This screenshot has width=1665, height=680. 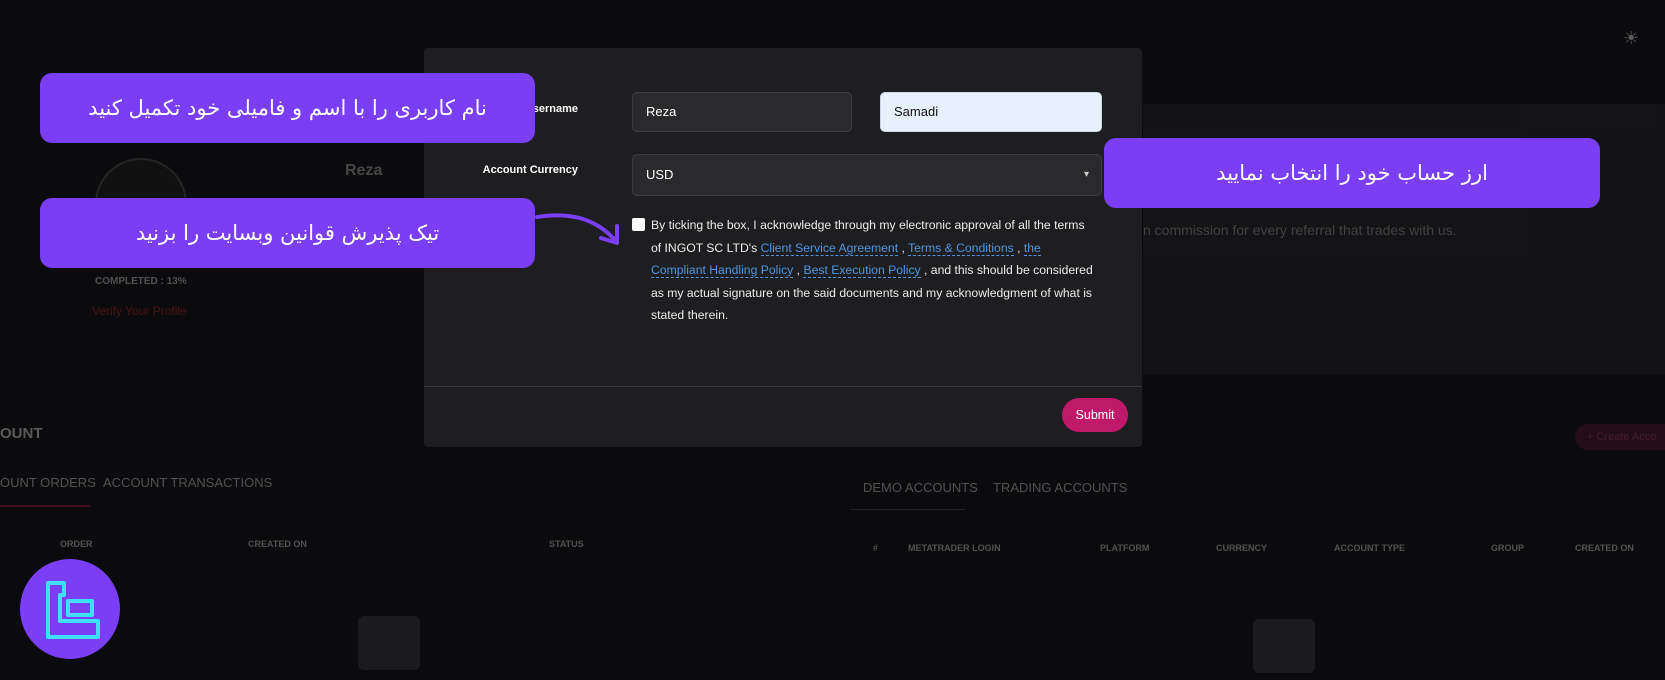 I want to click on terms-conditions-link: Terms & Conditions, so click(x=961, y=248).